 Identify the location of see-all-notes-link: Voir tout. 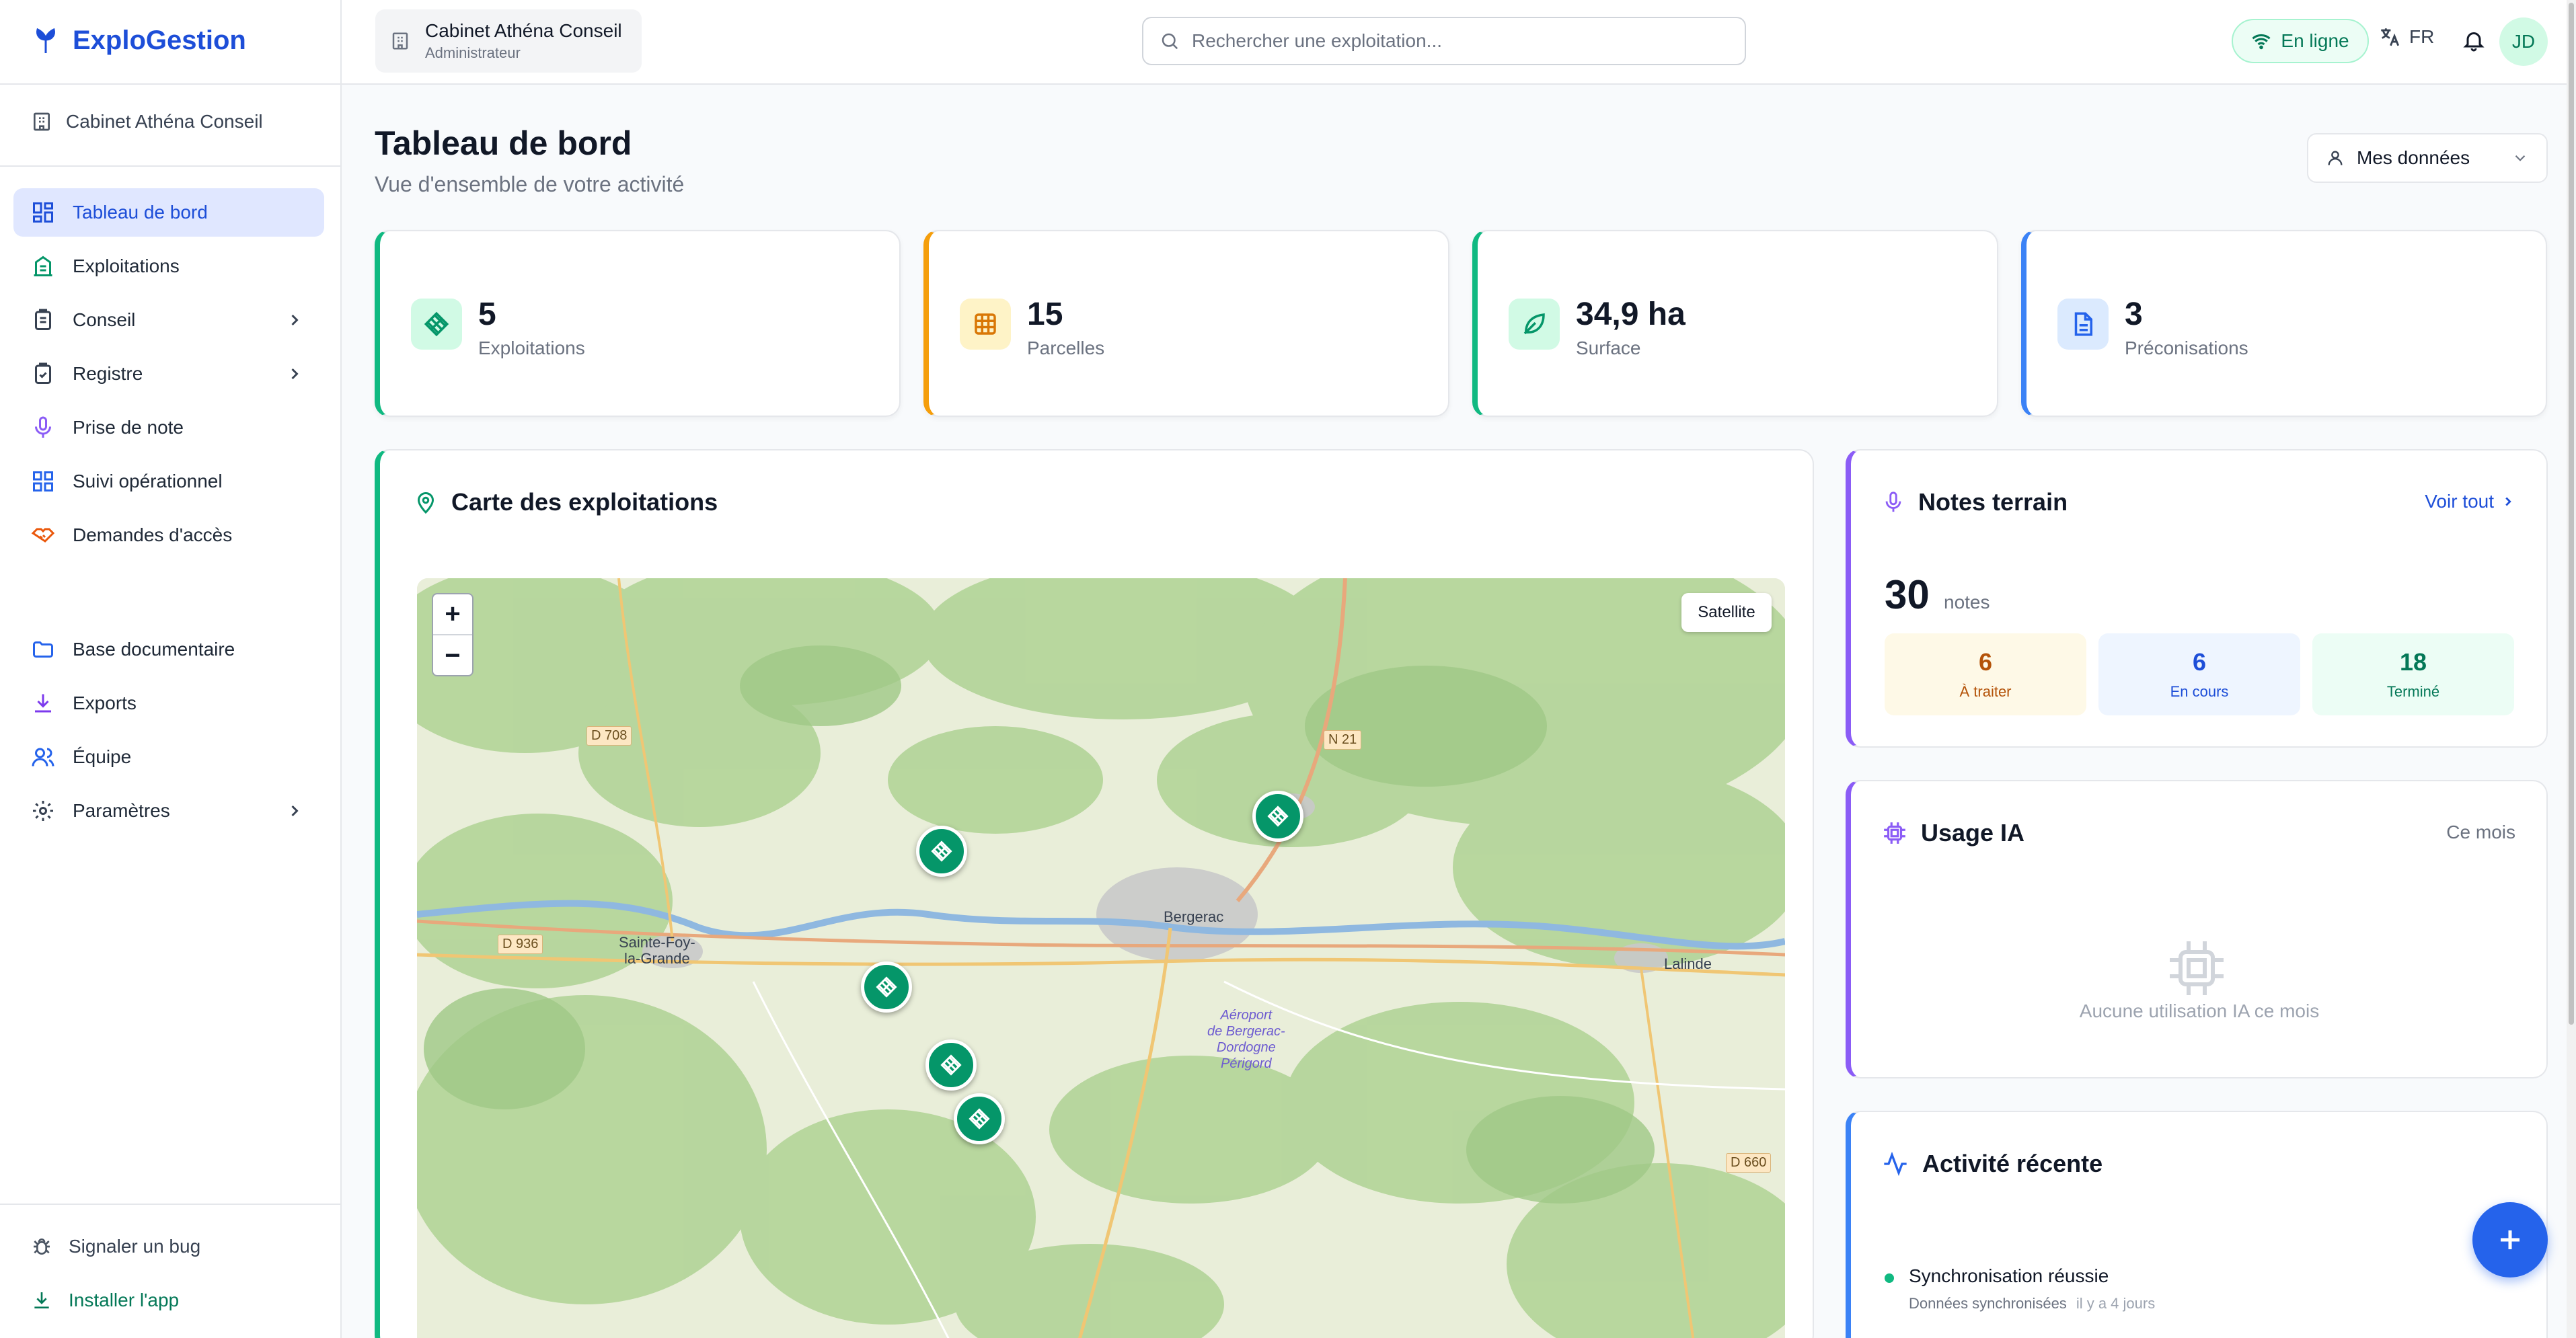
(2470, 502).